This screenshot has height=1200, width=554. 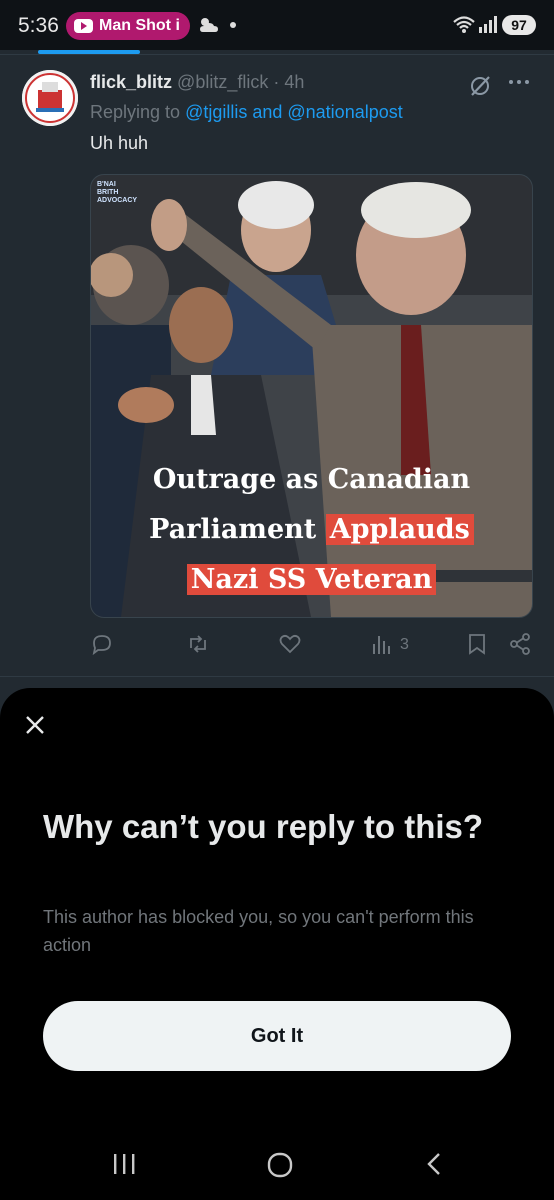 I want to click on tweet-time: 4h, so click(x=294, y=82).